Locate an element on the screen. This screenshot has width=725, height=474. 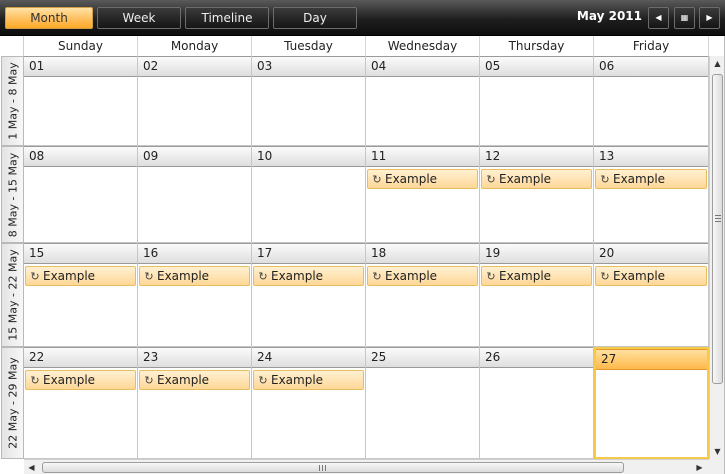
day-number: 13 is located at coordinates (651, 156).